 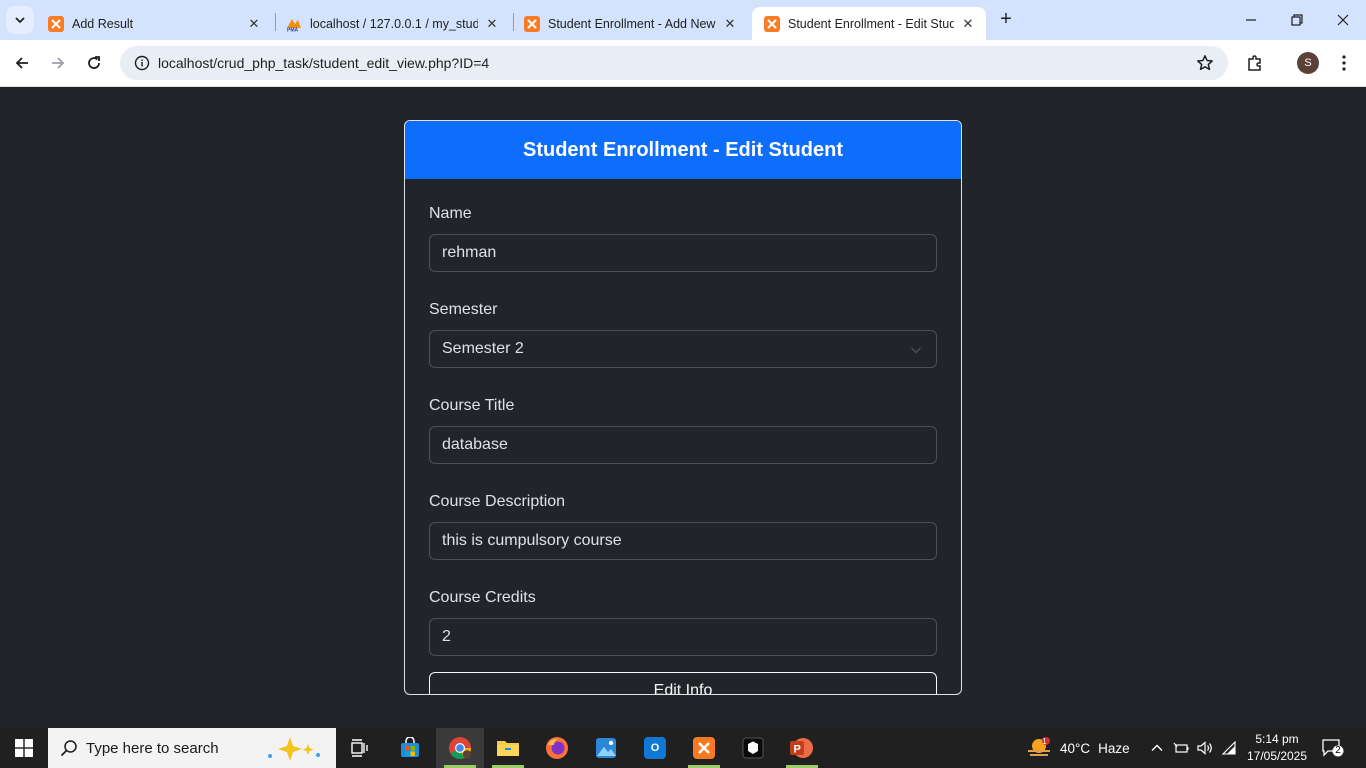 I want to click on minimize-button, so click(x=1251, y=20).